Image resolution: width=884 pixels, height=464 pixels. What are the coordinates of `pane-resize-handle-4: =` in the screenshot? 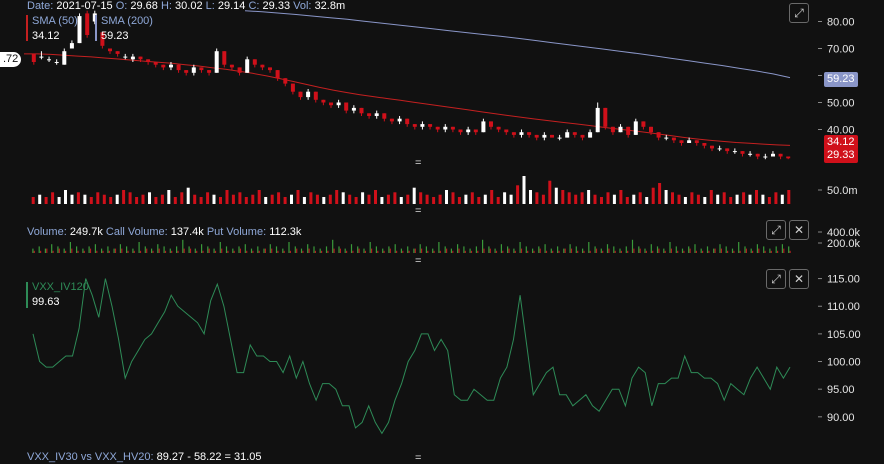 It's located at (418, 458).